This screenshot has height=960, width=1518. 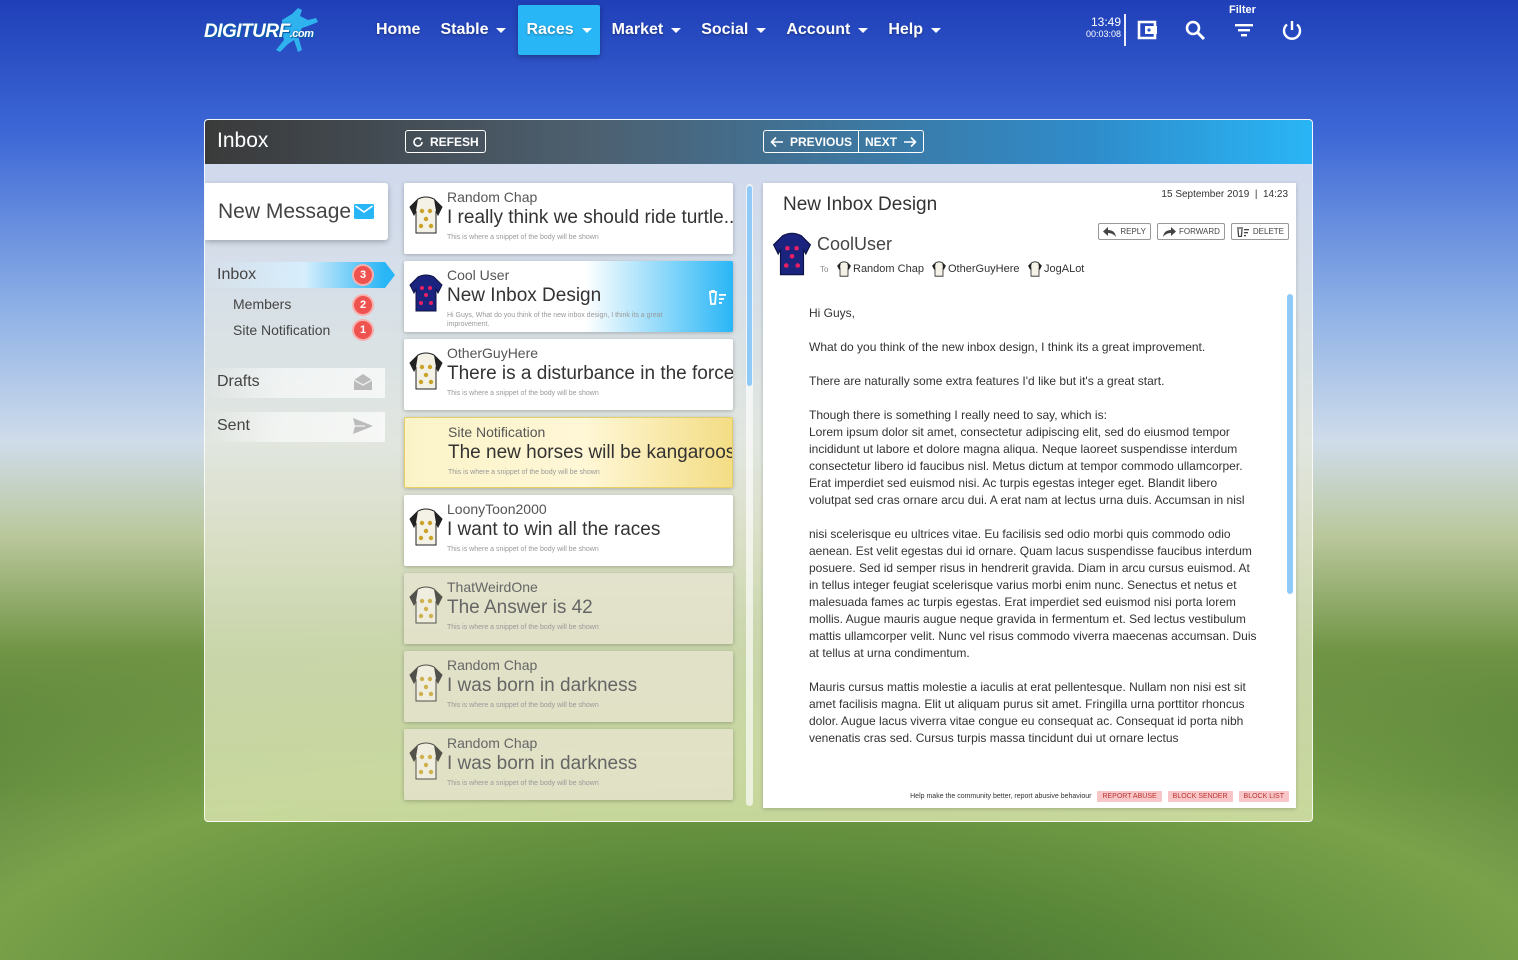 I want to click on refresh-icon, so click(x=418, y=141).